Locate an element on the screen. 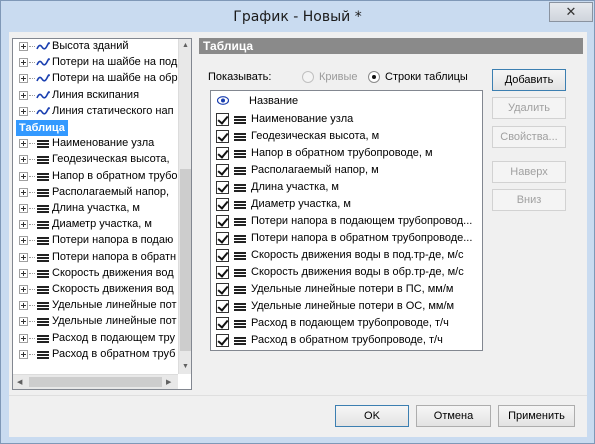 The width and height of the screenshot is (595, 444). list-item: Располагаемый напор, м is located at coordinates (346, 170).